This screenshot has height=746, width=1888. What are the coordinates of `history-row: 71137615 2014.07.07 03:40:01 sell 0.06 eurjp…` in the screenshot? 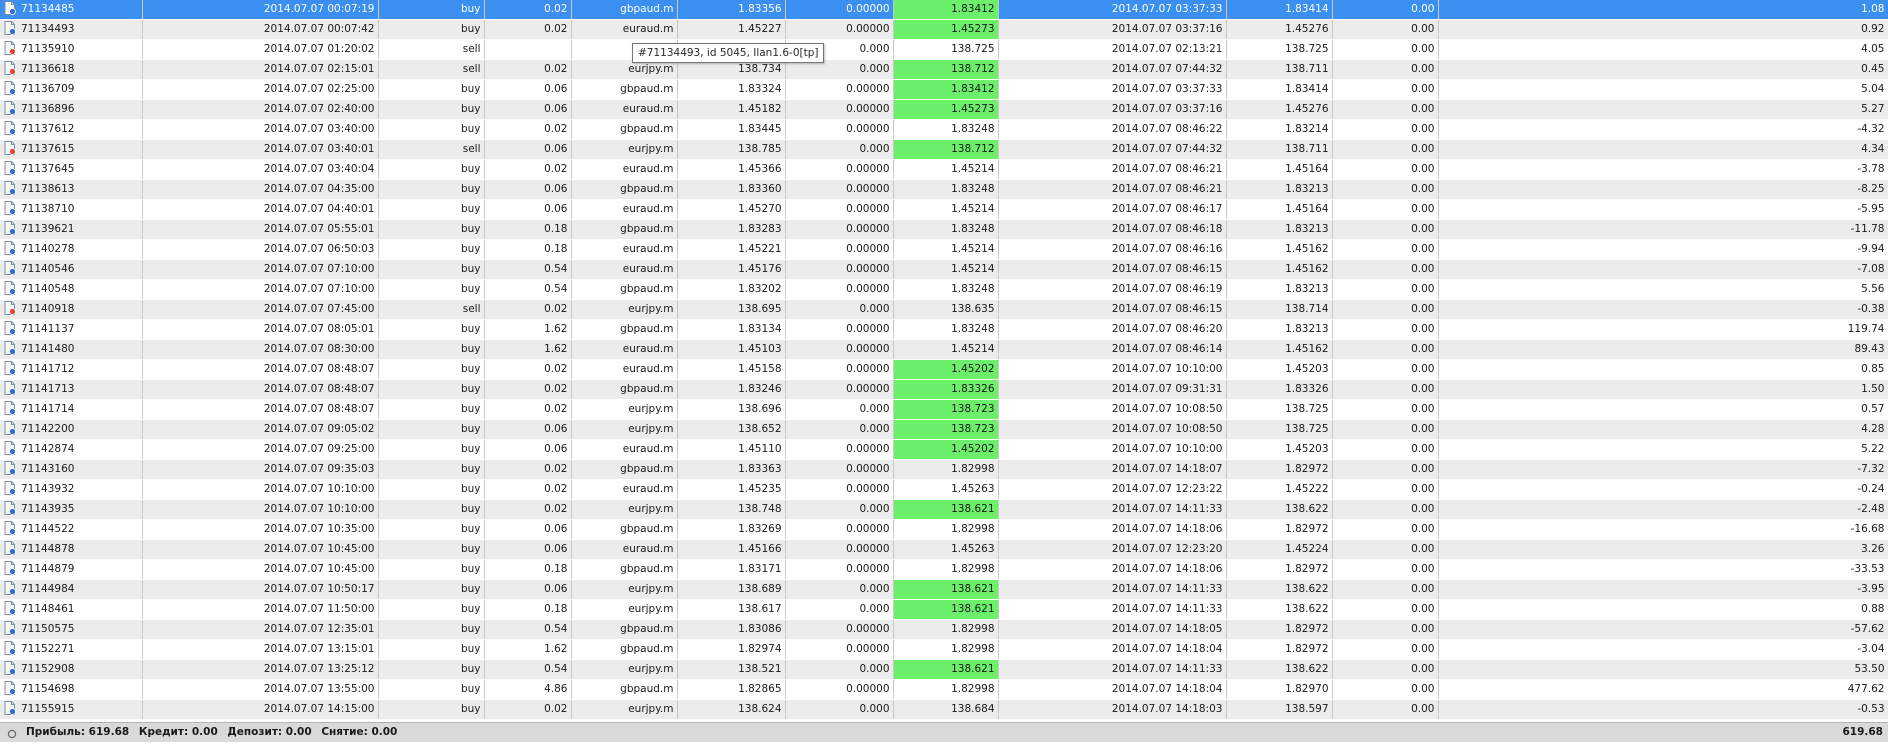 It's located at (944, 149).